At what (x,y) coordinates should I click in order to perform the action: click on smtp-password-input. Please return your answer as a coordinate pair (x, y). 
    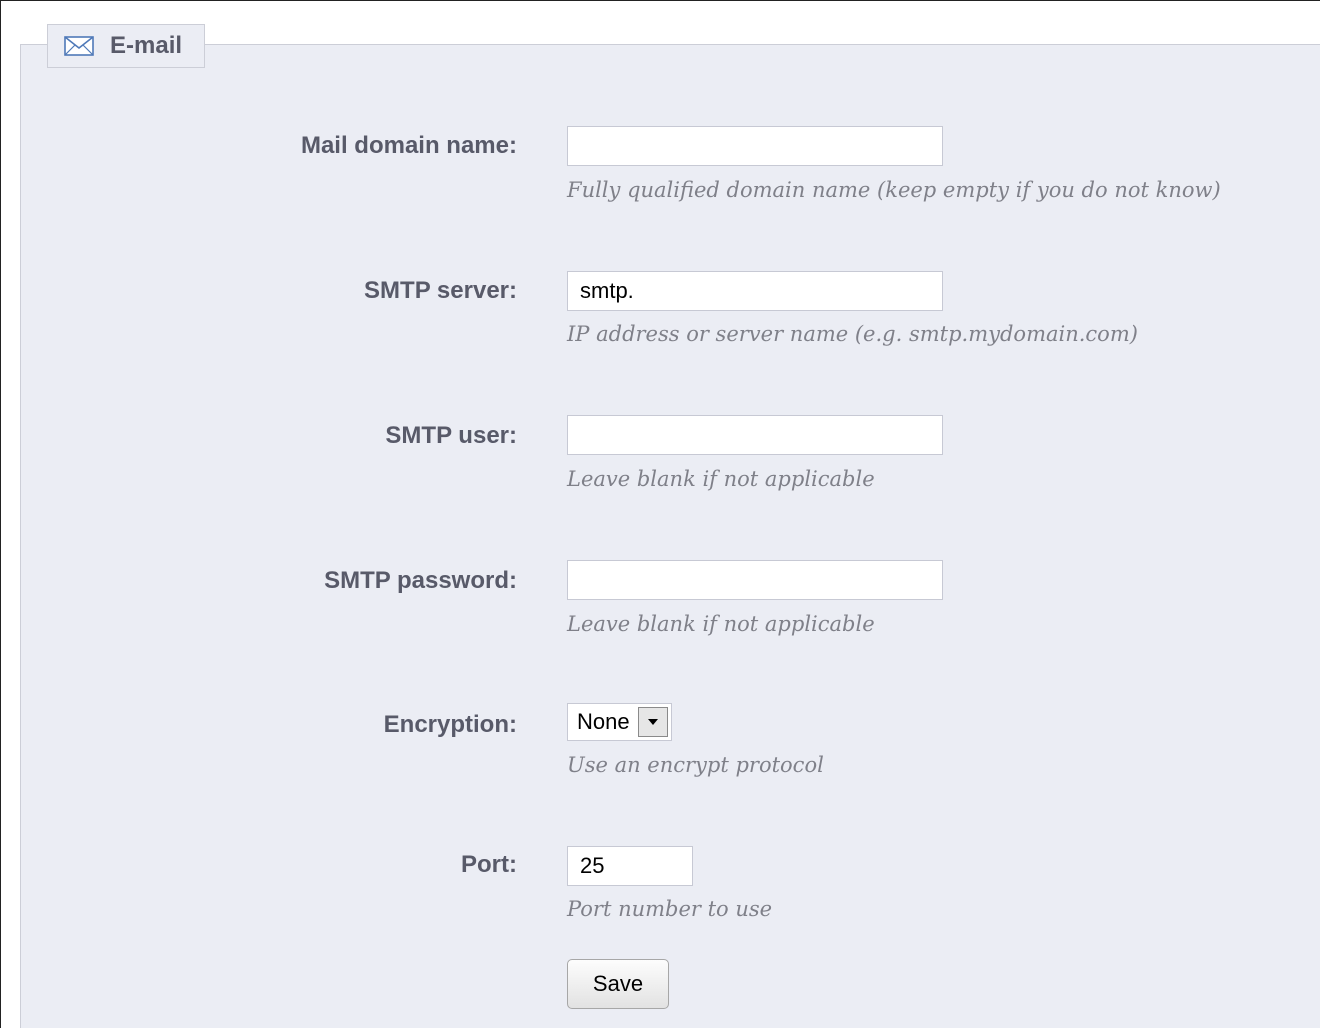
    Looking at the image, I should click on (755, 580).